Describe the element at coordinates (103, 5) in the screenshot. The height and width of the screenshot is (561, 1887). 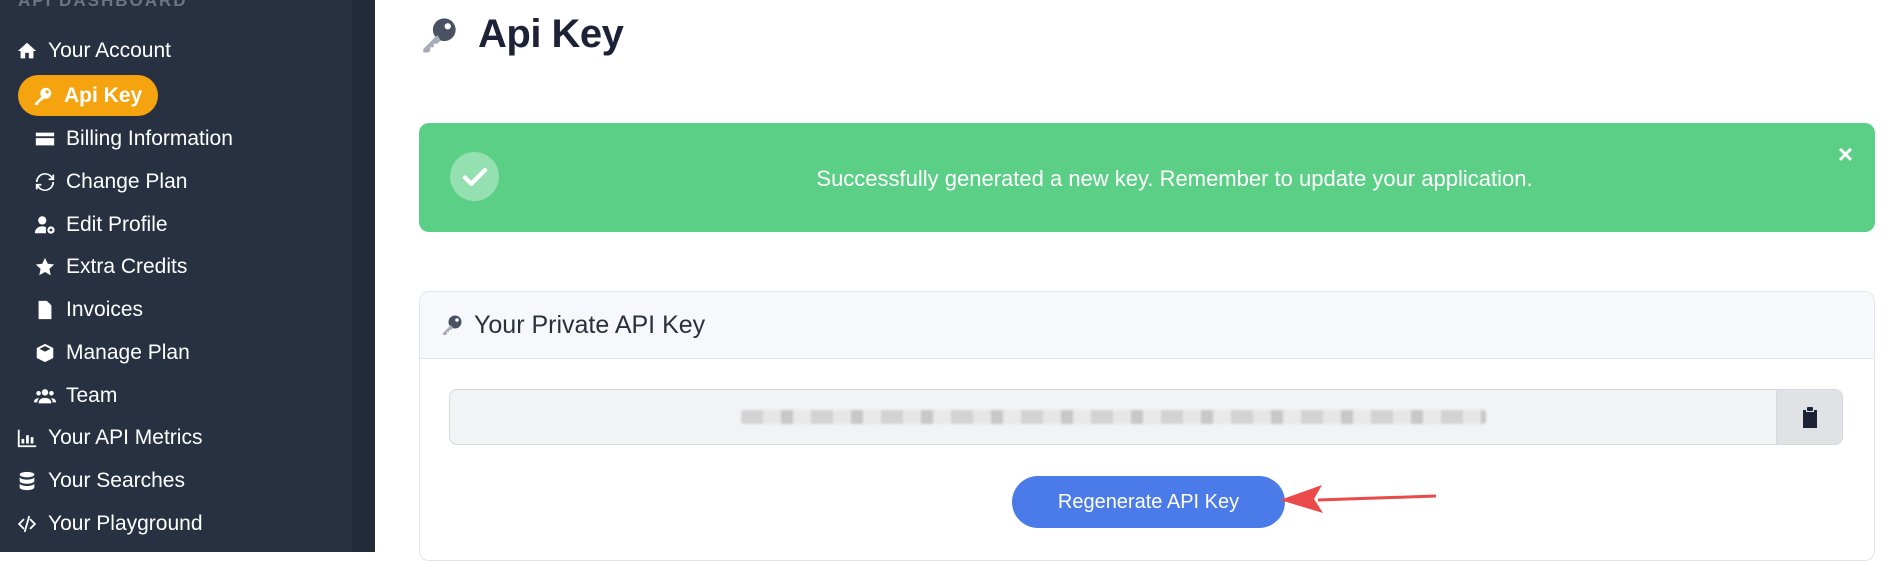
I see `sidebar-heading: API DASHBOARD` at that location.